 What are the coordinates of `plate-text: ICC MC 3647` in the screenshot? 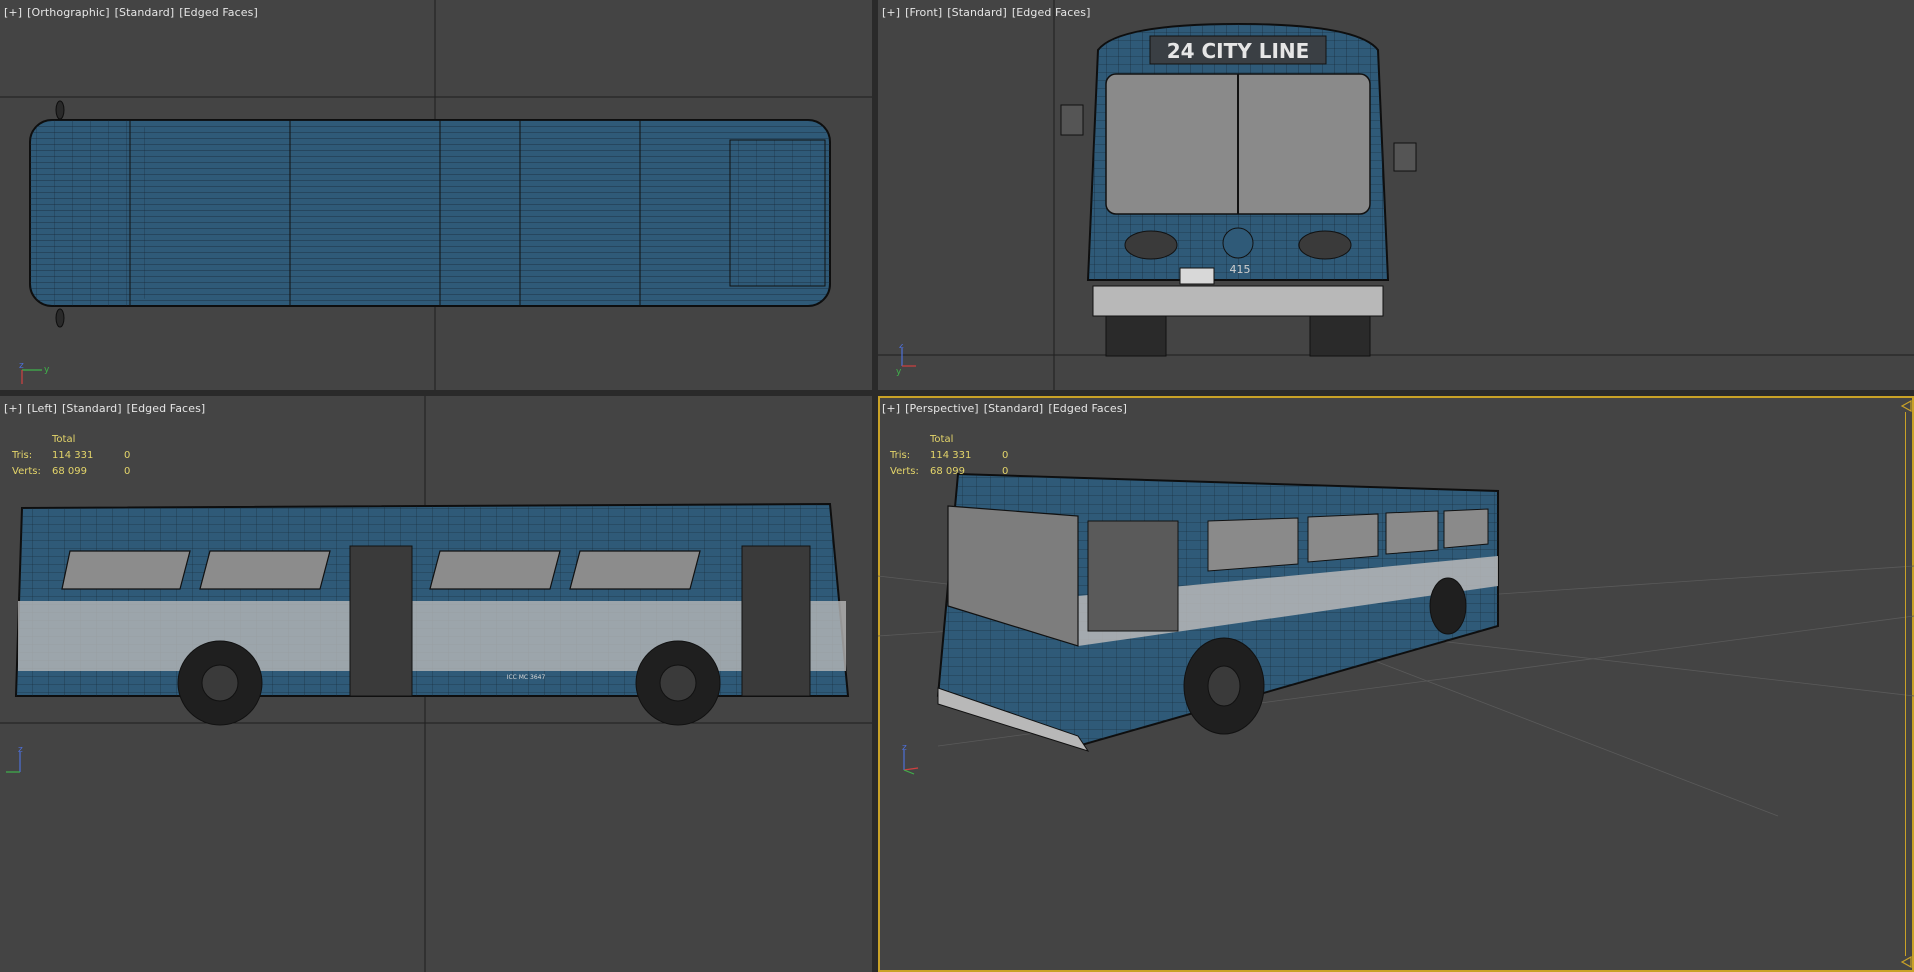 It's located at (526, 677).